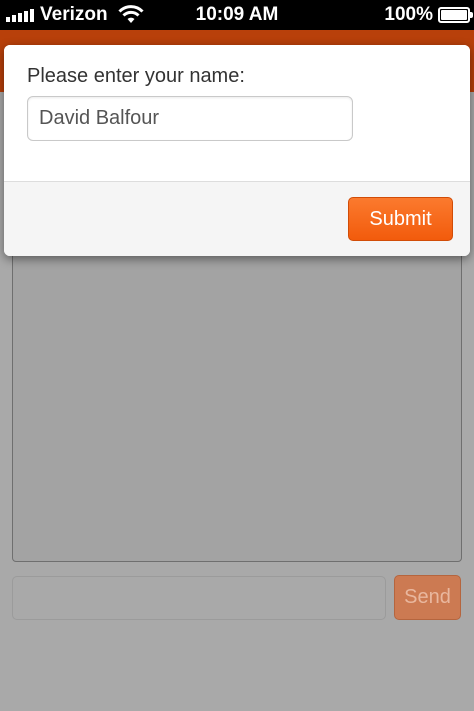 The image size is (474, 711). I want to click on submit-button: Submit, so click(400, 219).